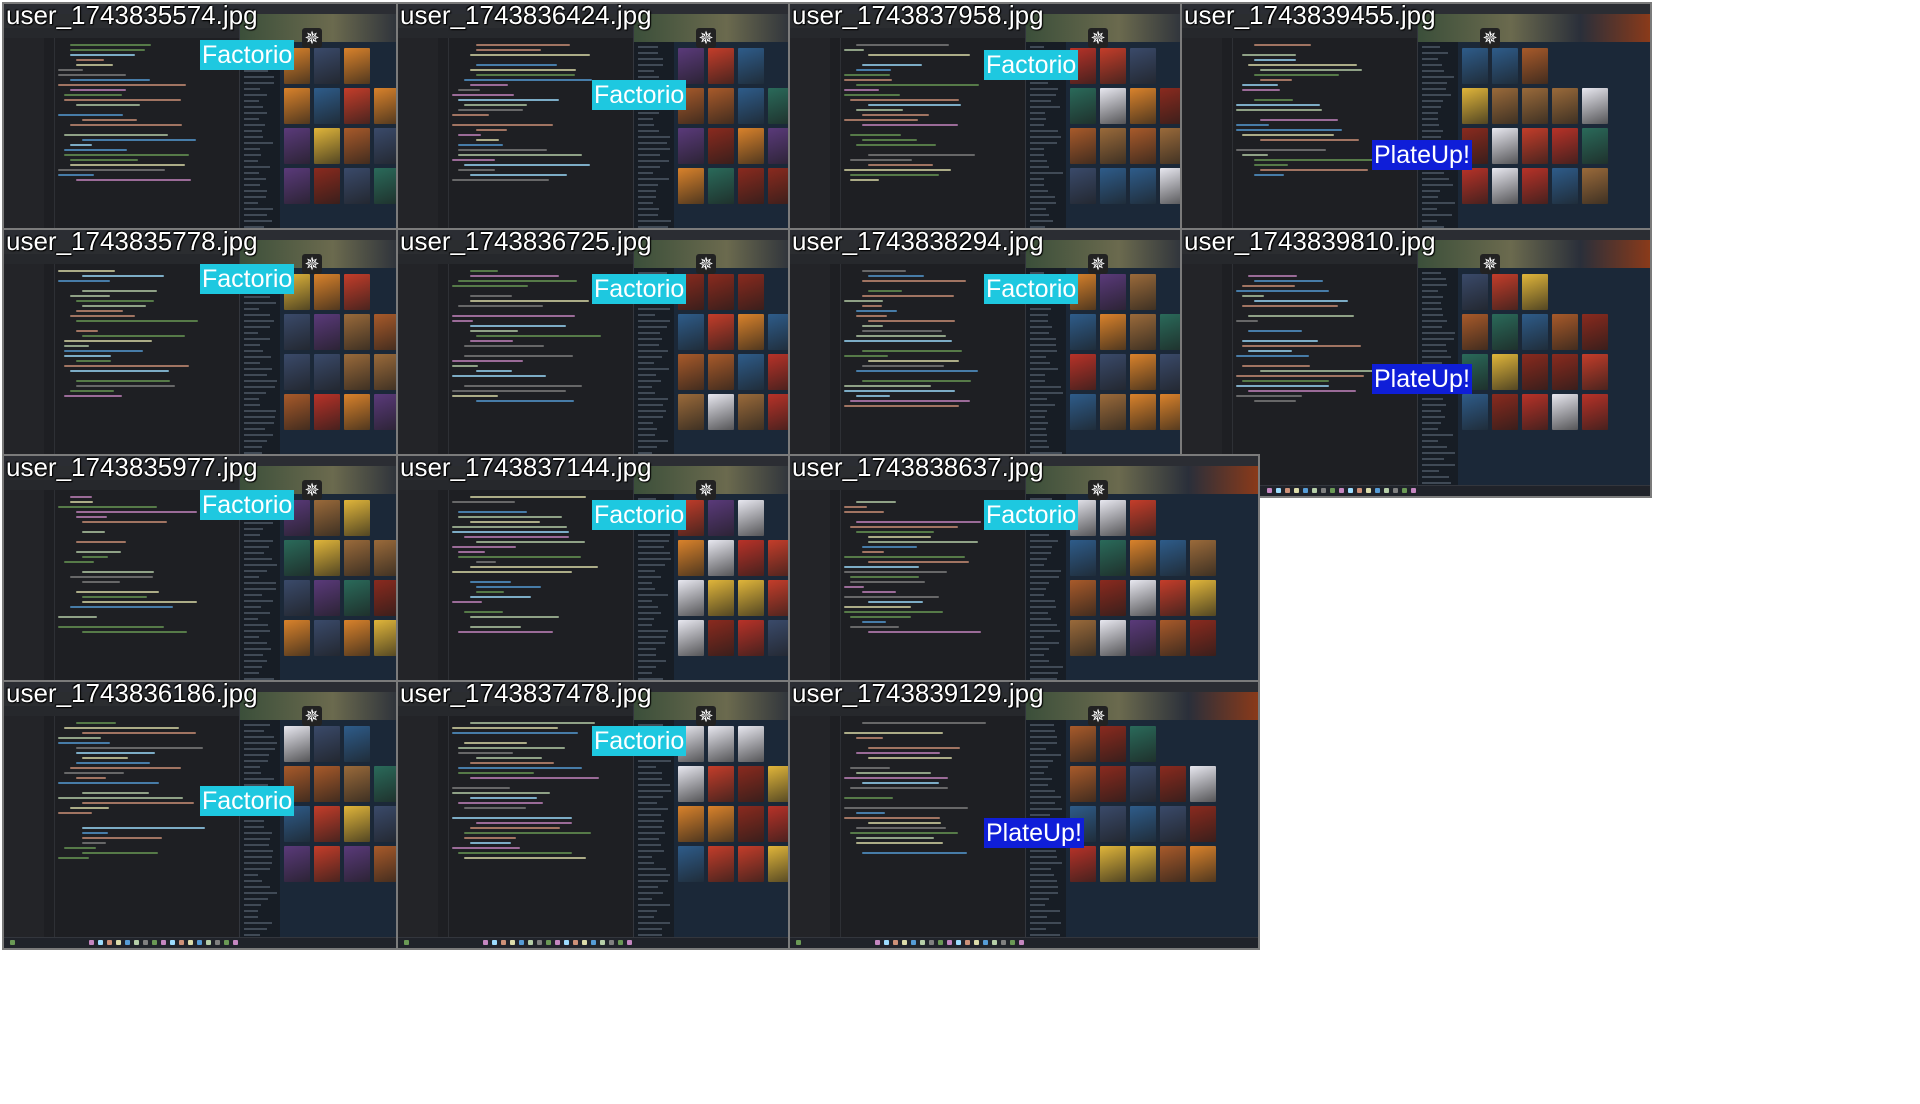 The width and height of the screenshot is (1920, 1104). Describe the element at coordinates (132, 694) in the screenshot. I see `tile-filename: user_1743836186.jpg` at that location.